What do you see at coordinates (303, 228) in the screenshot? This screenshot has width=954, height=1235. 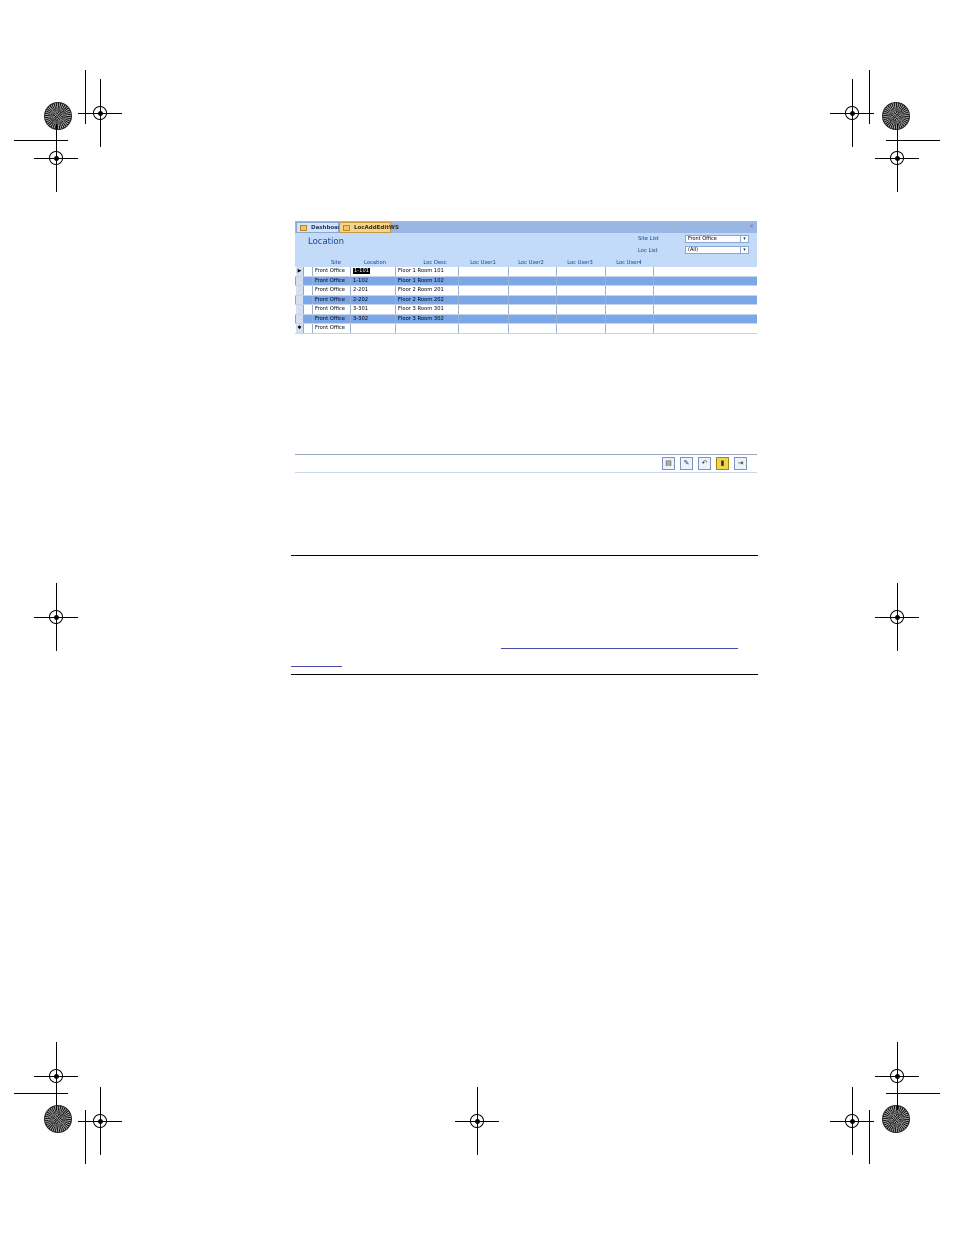 I see `form-icon` at bounding box center [303, 228].